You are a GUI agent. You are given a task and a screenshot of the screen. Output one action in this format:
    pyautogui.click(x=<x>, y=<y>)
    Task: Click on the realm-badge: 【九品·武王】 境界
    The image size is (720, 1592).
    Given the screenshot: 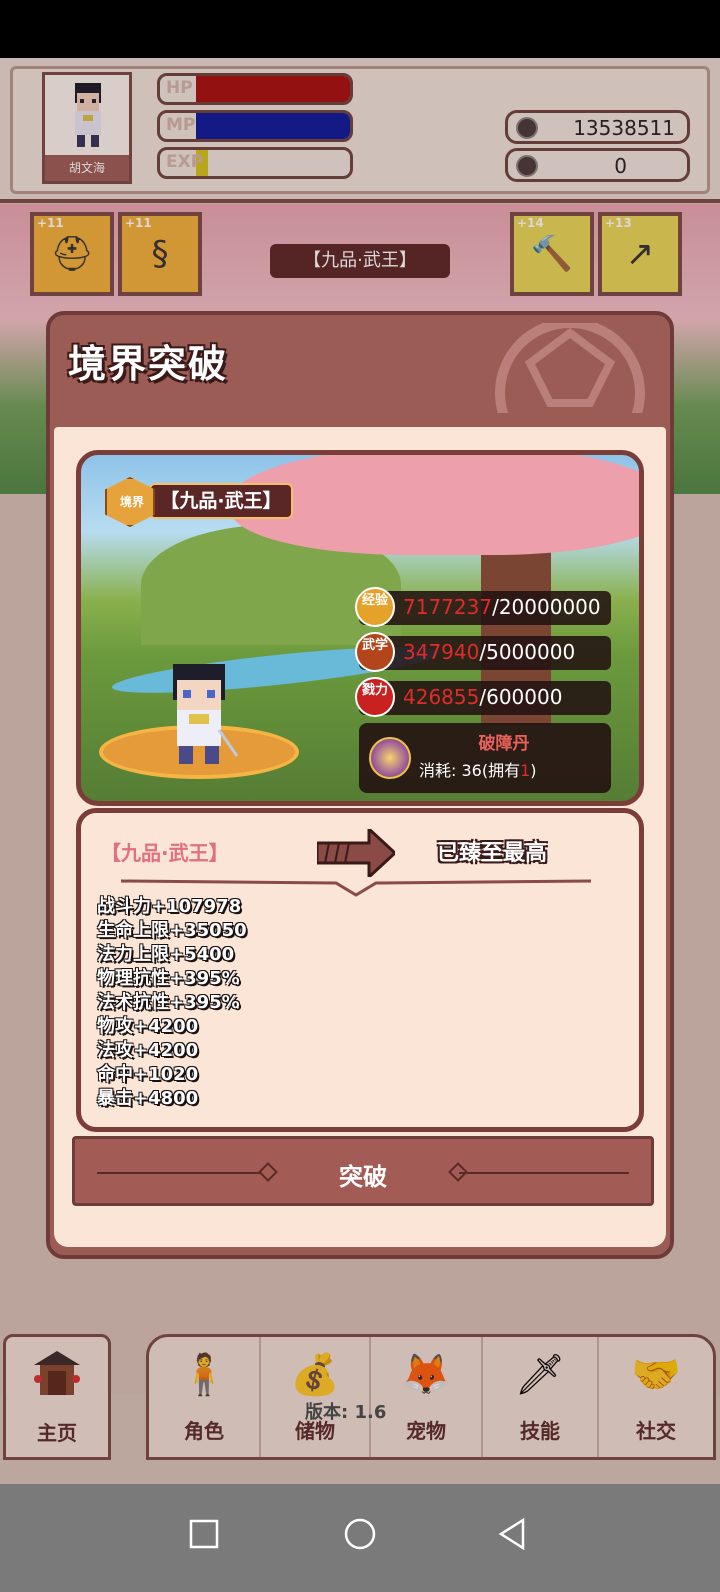 What is the action you would take?
    pyautogui.click(x=210, y=502)
    